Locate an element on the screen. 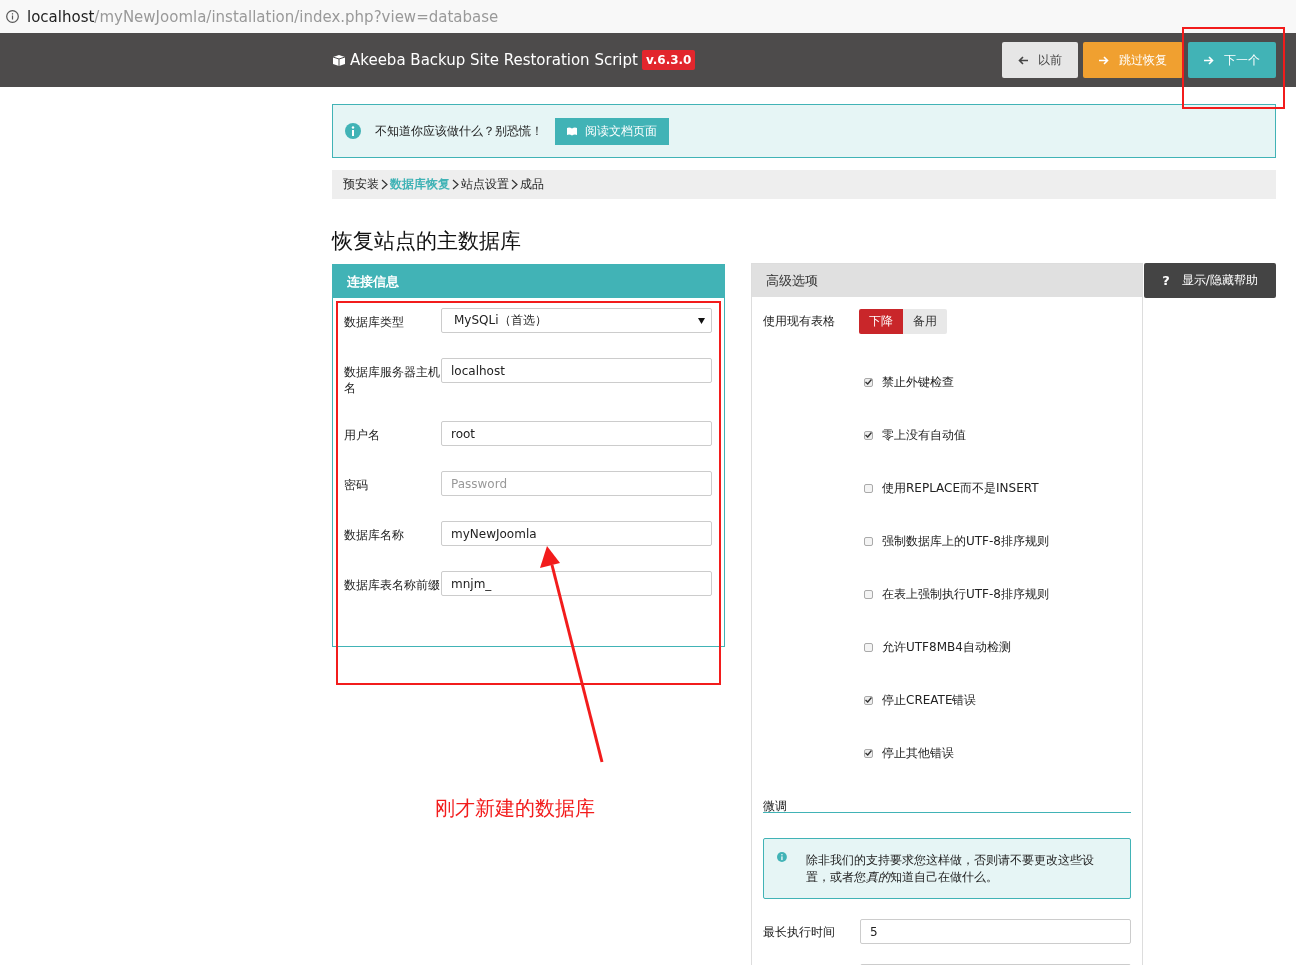 The height and width of the screenshot is (965, 1296). app-title: Akeeba Backup Site Restoration Script is located at coordinates (494, 60).